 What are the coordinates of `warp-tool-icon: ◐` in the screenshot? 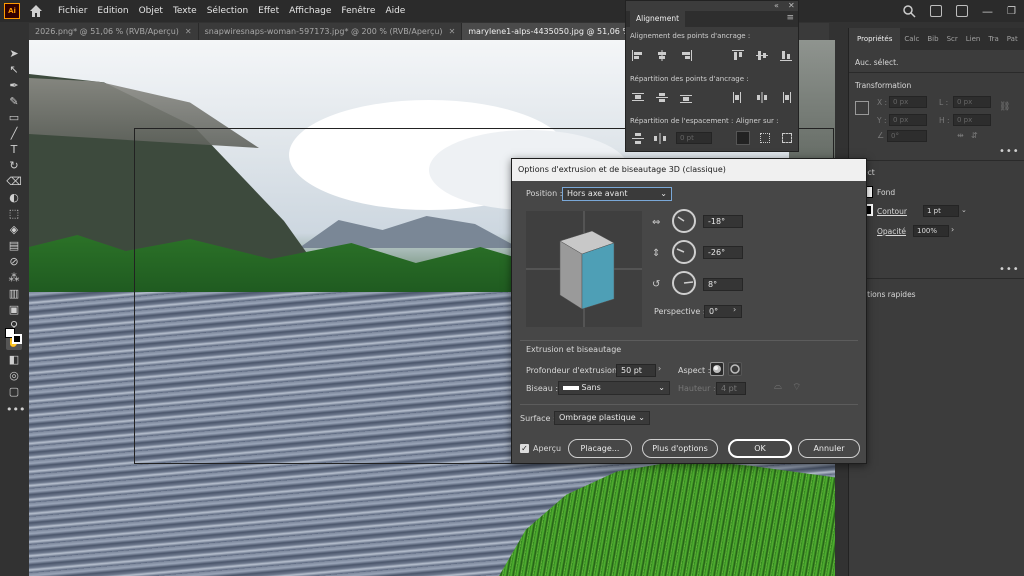 It's located at (14, 198).